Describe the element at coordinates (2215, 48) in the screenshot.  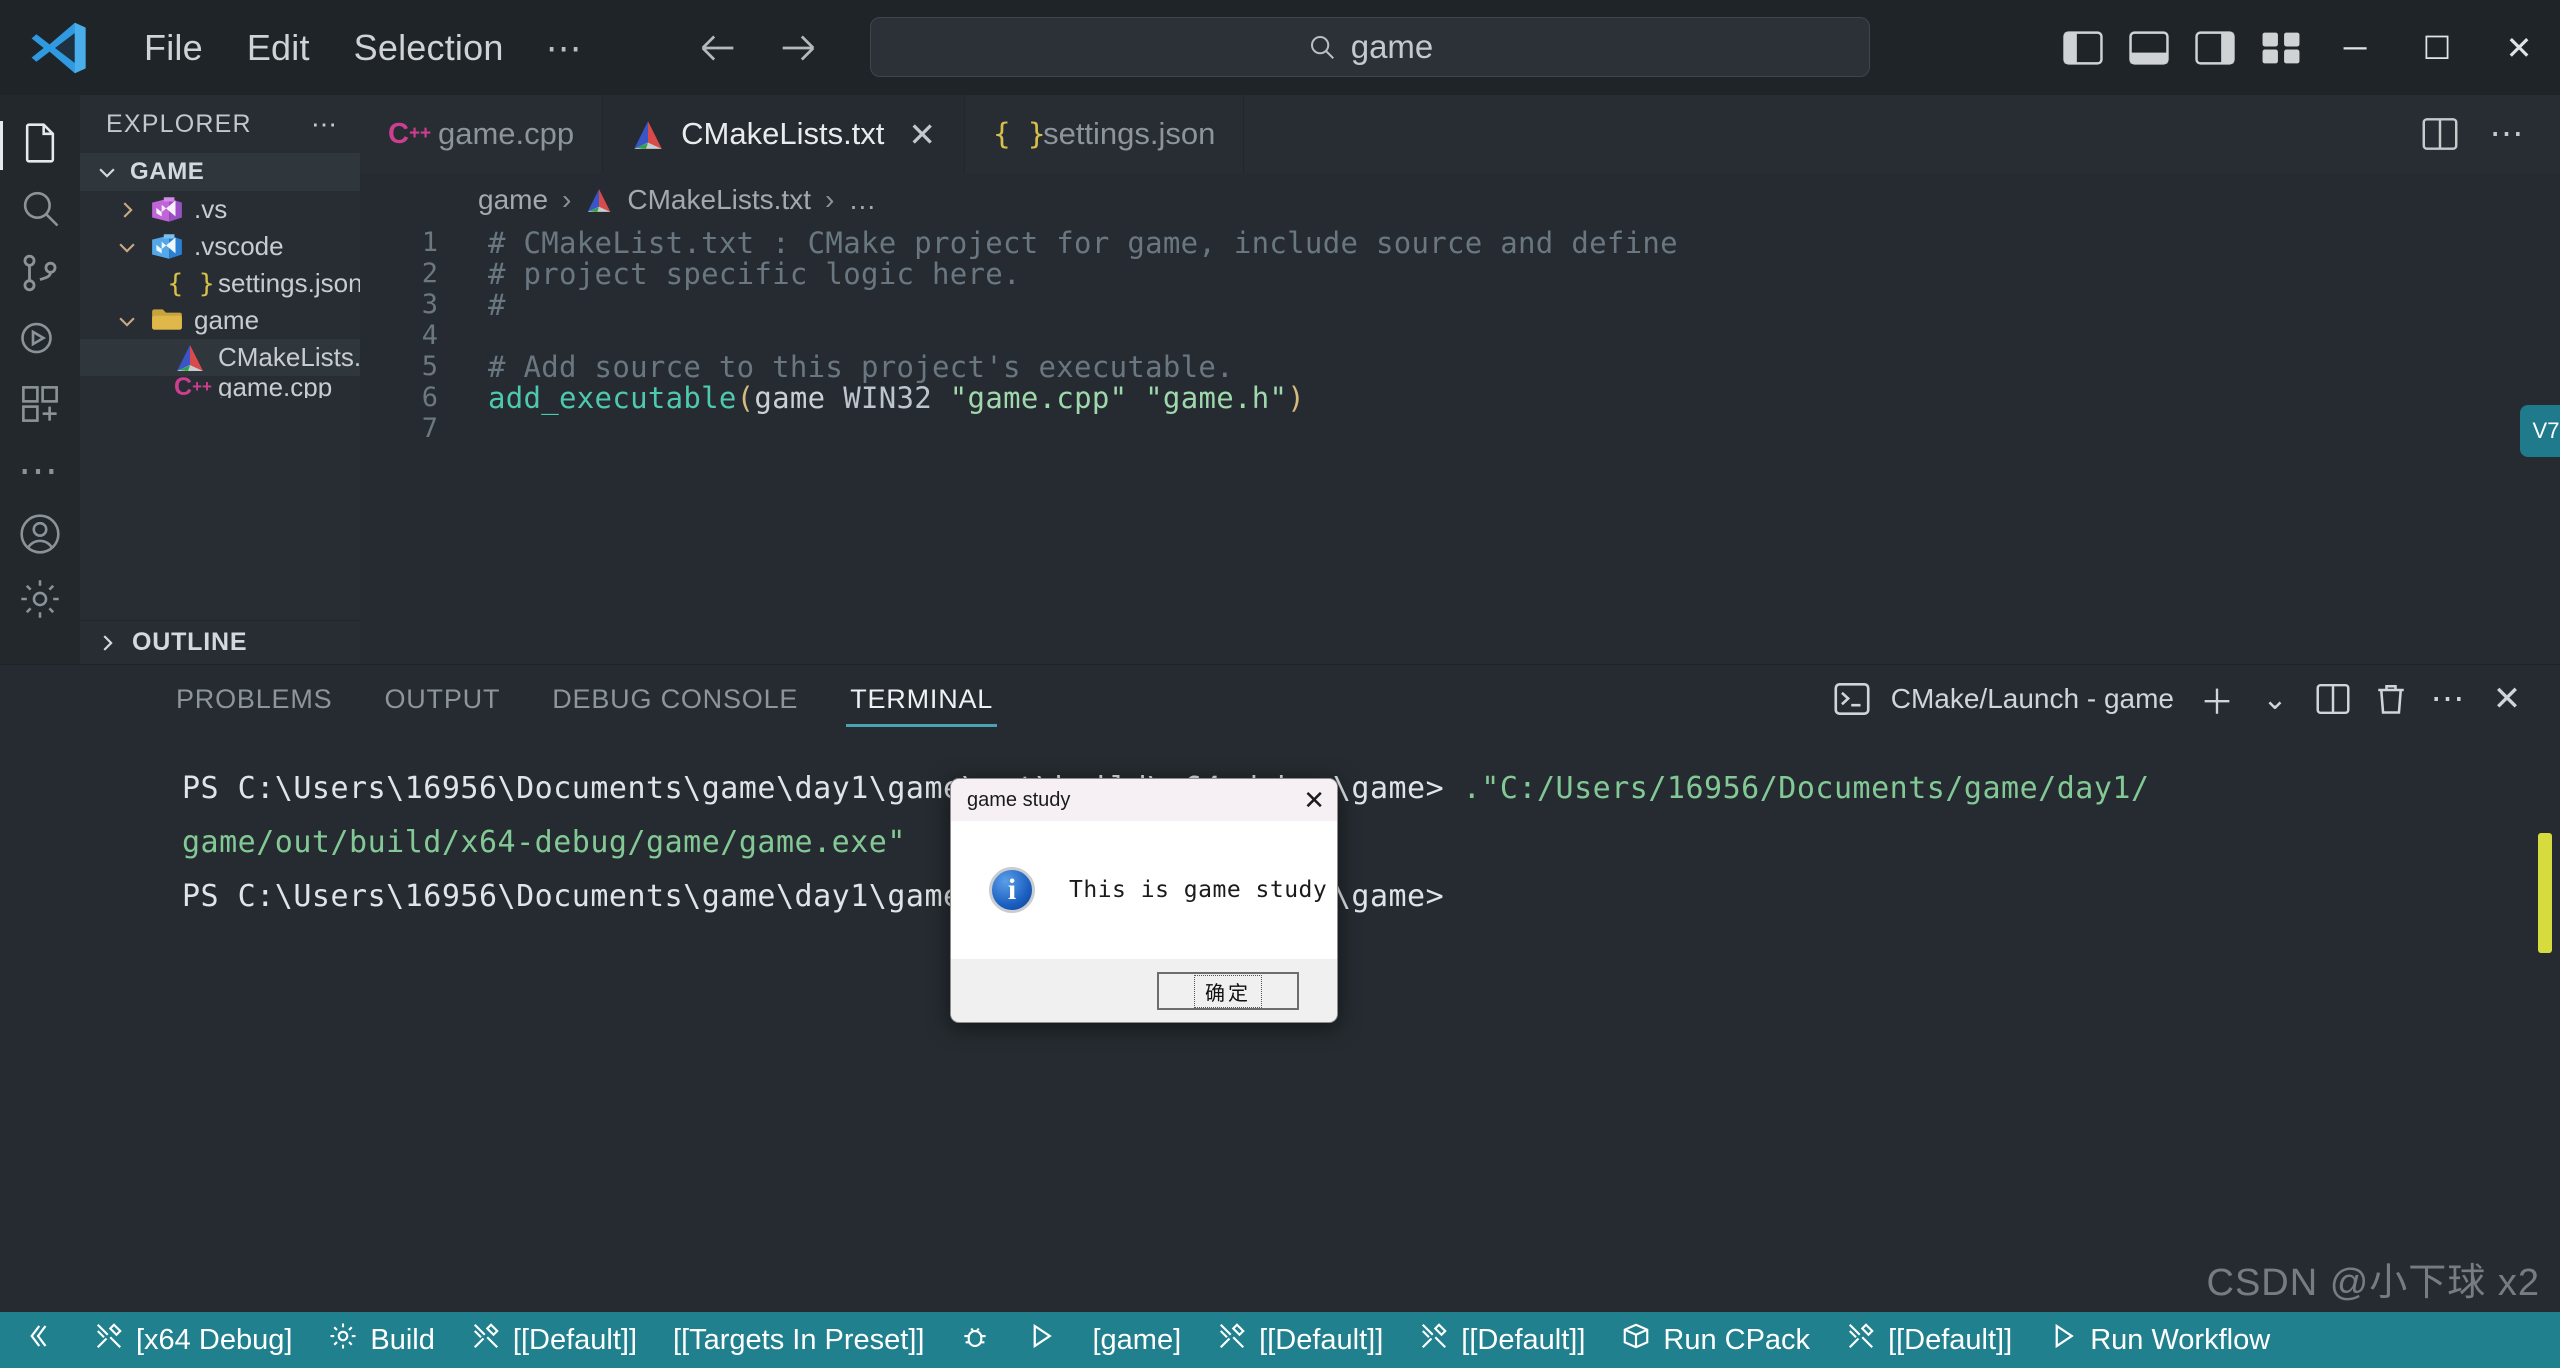
I see `toggle-secondary-sidebar-icon` at that location.